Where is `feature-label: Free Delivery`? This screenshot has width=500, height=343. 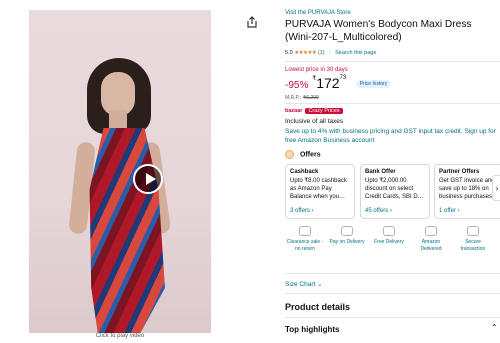
feature-label: Free Delivery is located at coordinates (389, 242).